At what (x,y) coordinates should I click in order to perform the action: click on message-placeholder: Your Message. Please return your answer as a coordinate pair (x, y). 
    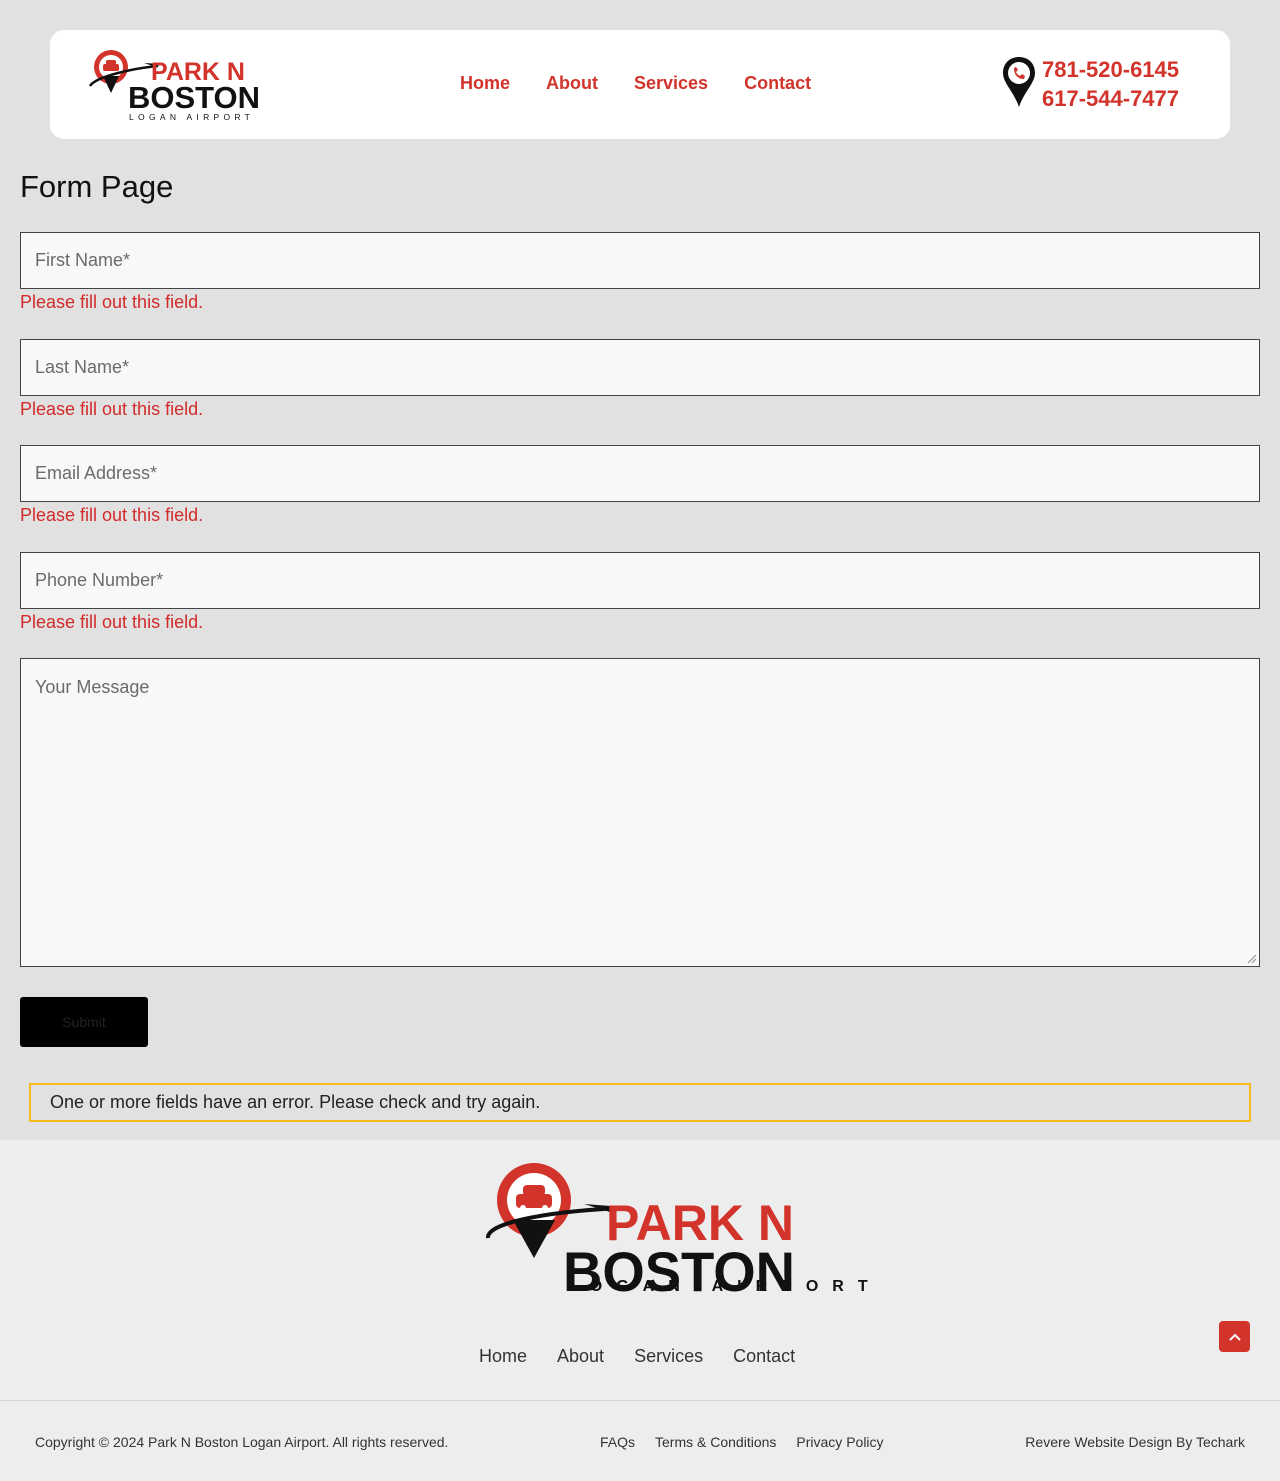
    Looking at the image, I should click on (92, 687).